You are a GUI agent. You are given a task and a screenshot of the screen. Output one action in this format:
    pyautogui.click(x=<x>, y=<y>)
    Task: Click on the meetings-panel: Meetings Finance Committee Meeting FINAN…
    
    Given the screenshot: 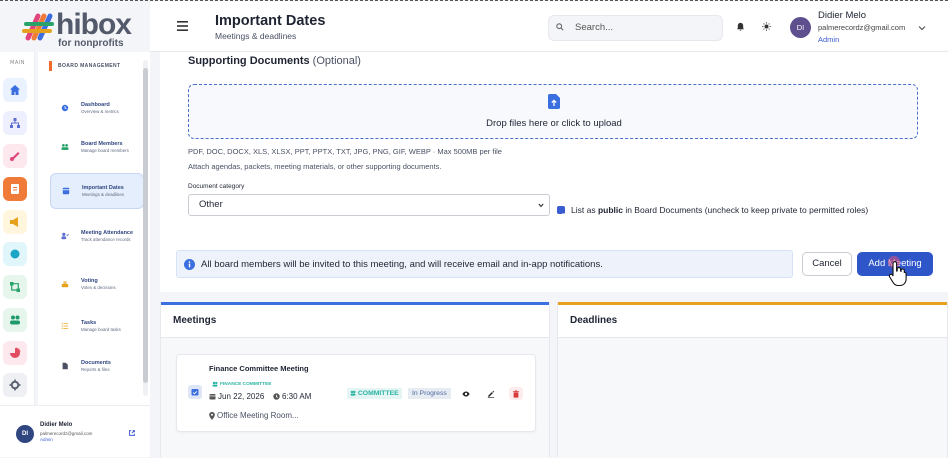 What is the action you would take?
    pyautogui.click(x=355, y=380)
    